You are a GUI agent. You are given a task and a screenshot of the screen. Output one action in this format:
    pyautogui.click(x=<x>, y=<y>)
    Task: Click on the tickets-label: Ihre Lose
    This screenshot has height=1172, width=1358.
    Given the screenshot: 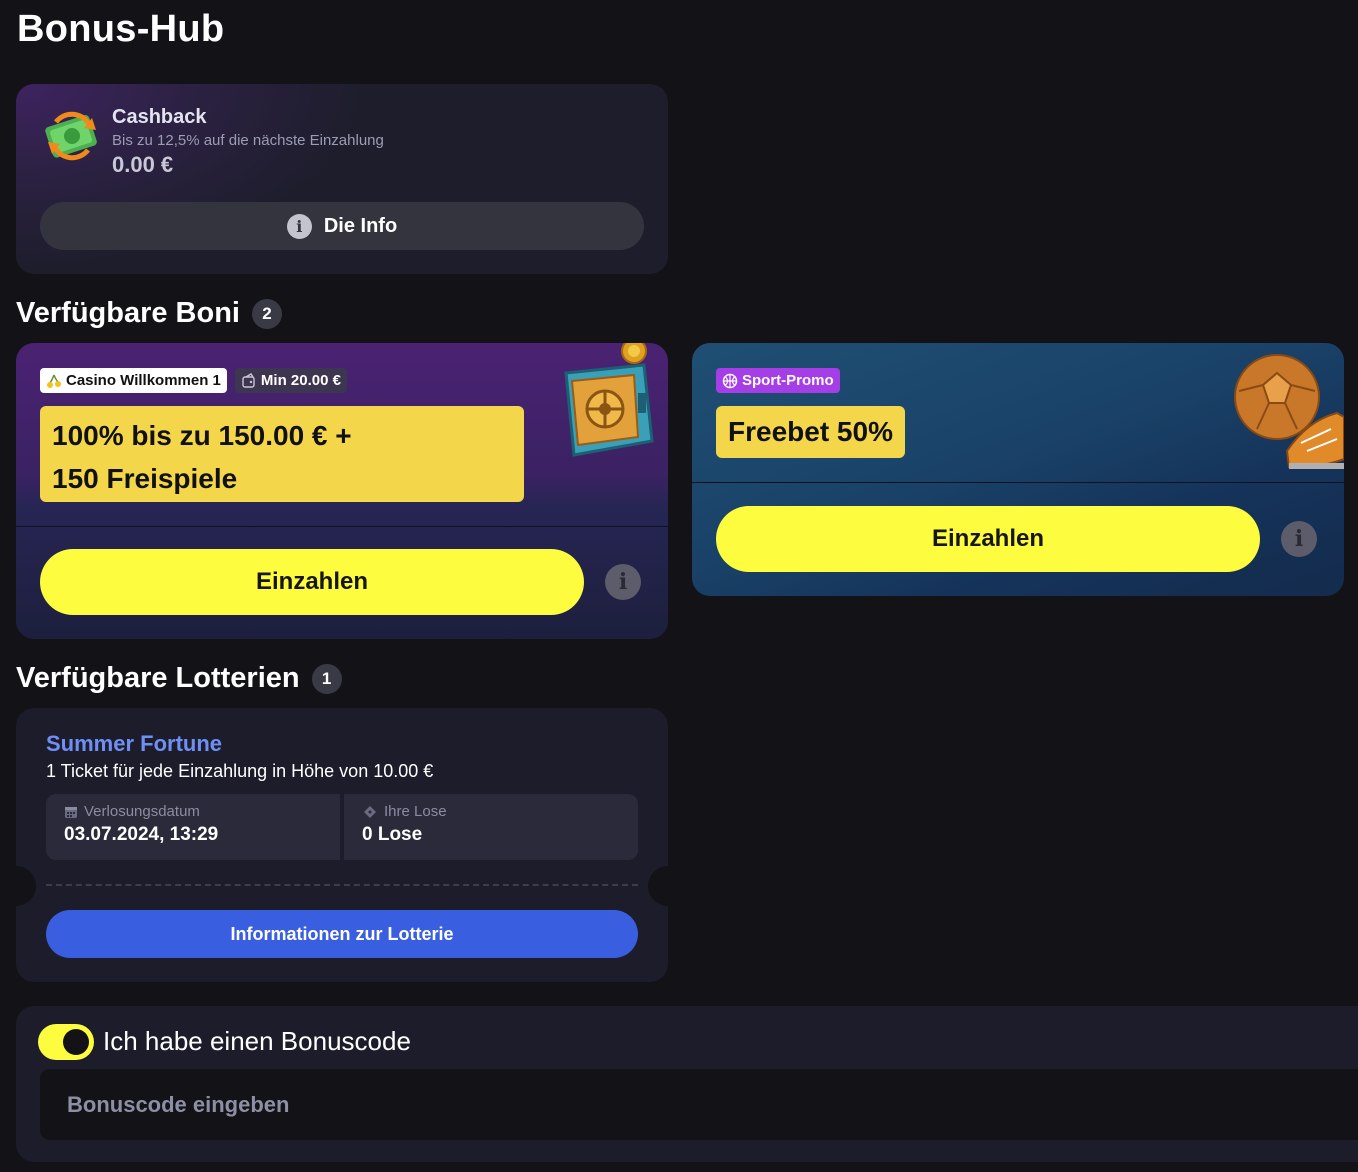 What is the action you would take?
    pyautogui.click(x=415, y=811)
    